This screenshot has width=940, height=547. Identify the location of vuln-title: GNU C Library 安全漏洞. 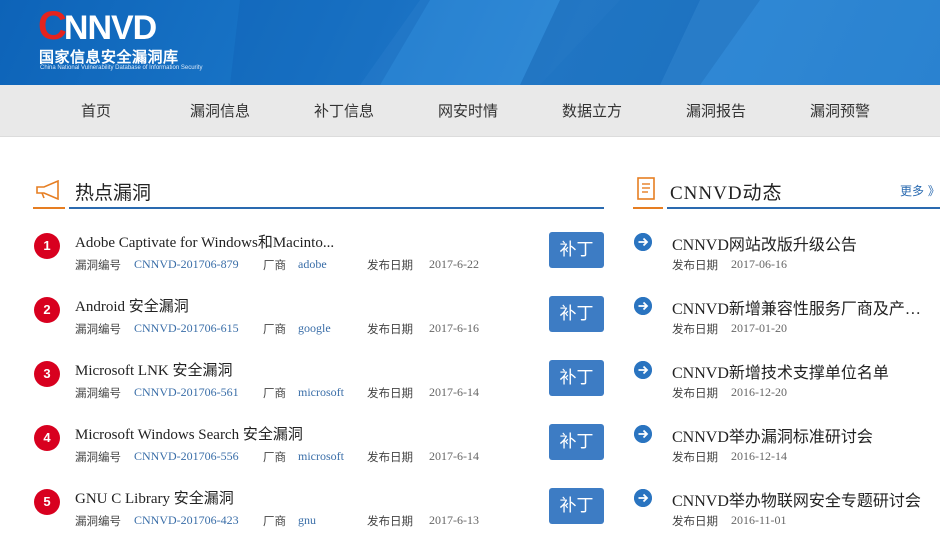
(154, 497).